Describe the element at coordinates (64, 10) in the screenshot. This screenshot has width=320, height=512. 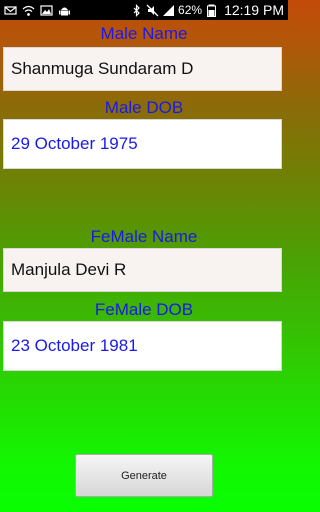
I see `android-icon` at that location.